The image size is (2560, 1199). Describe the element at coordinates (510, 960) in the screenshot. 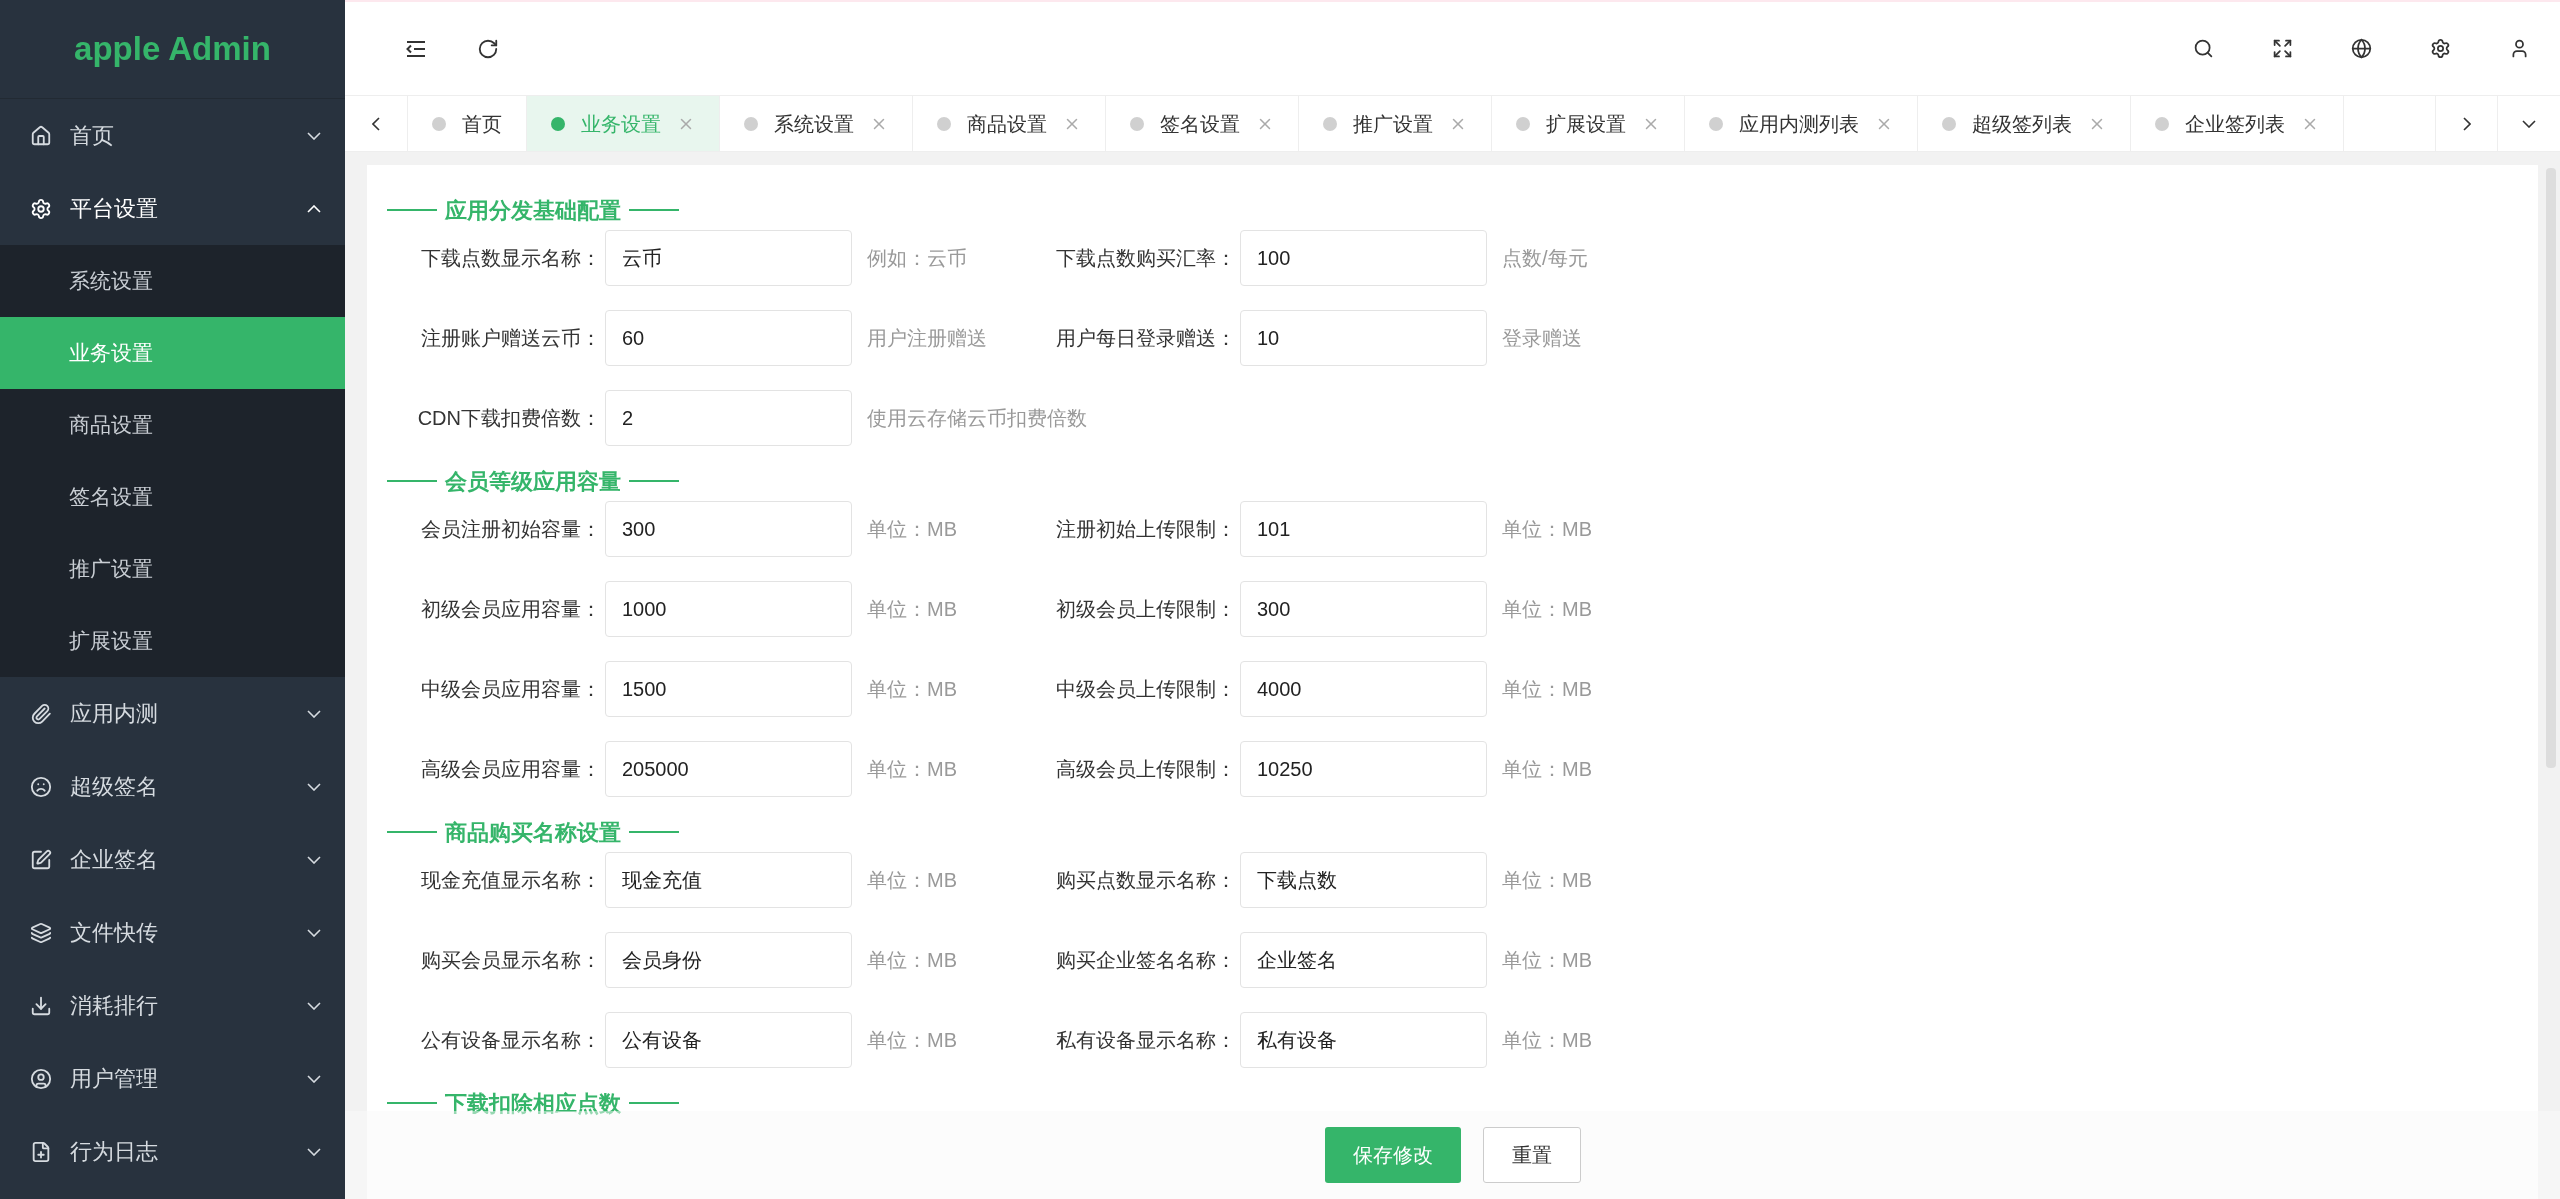

I see `field-label: 购买会员显示名称：` at that location.